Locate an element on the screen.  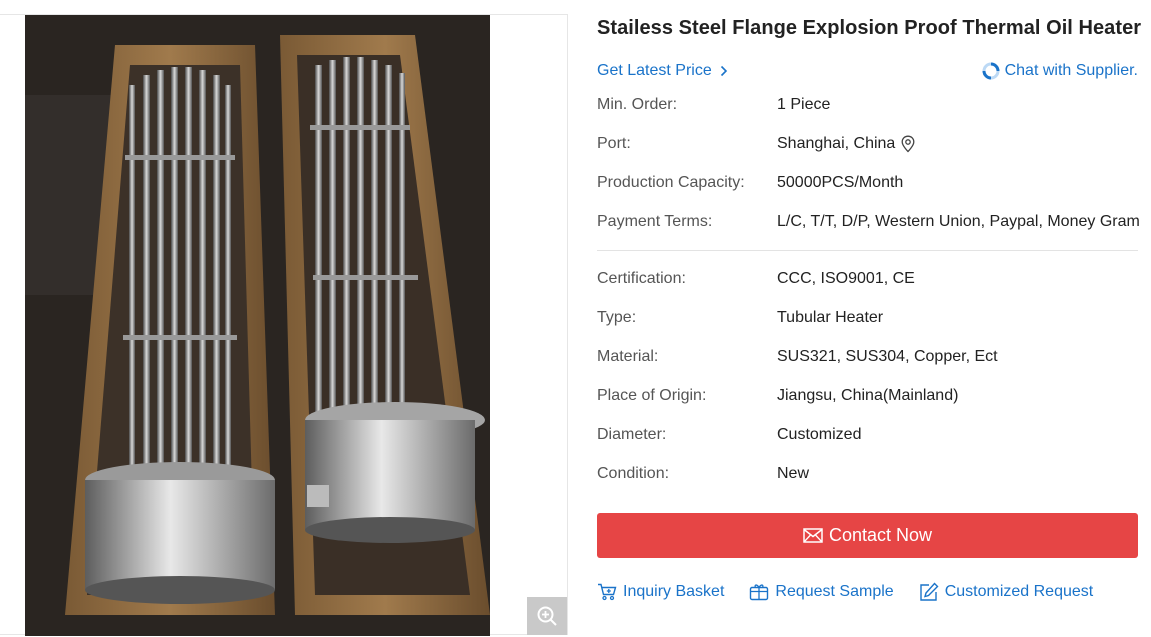
mail-icon is located at coordinates (813, 535).